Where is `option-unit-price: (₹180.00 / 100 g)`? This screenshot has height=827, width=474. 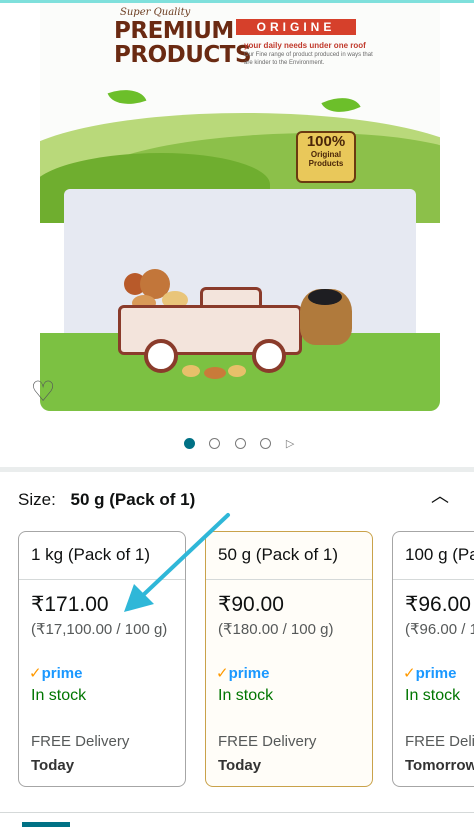 option-unit-price: (₹180.00 / 100 g) is located at coordinates (276, 629).